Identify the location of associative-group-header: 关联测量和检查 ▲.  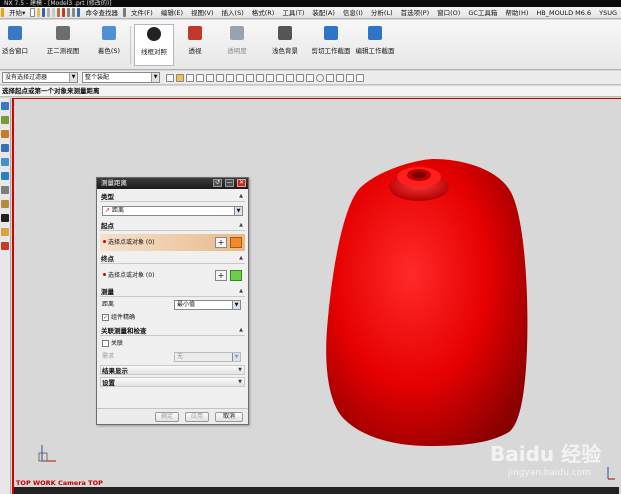
(172, 331).